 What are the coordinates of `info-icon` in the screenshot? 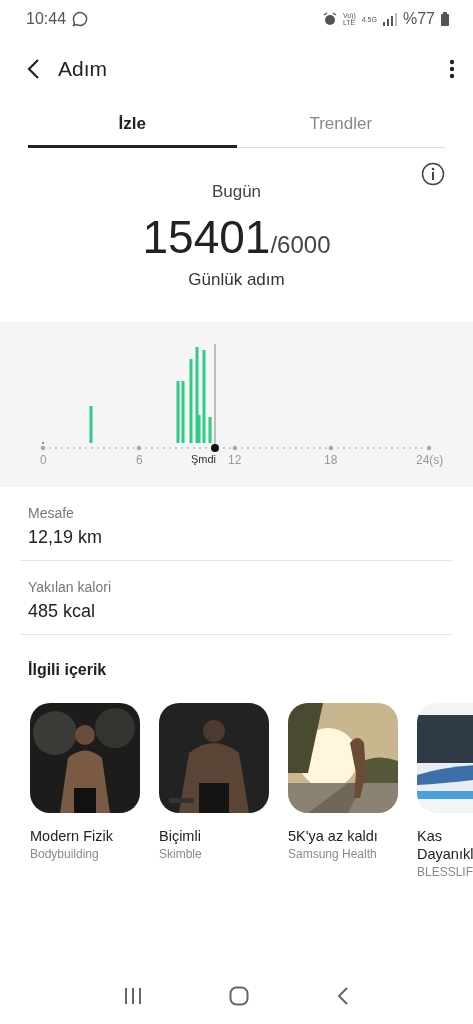 It's located at (433, 174).